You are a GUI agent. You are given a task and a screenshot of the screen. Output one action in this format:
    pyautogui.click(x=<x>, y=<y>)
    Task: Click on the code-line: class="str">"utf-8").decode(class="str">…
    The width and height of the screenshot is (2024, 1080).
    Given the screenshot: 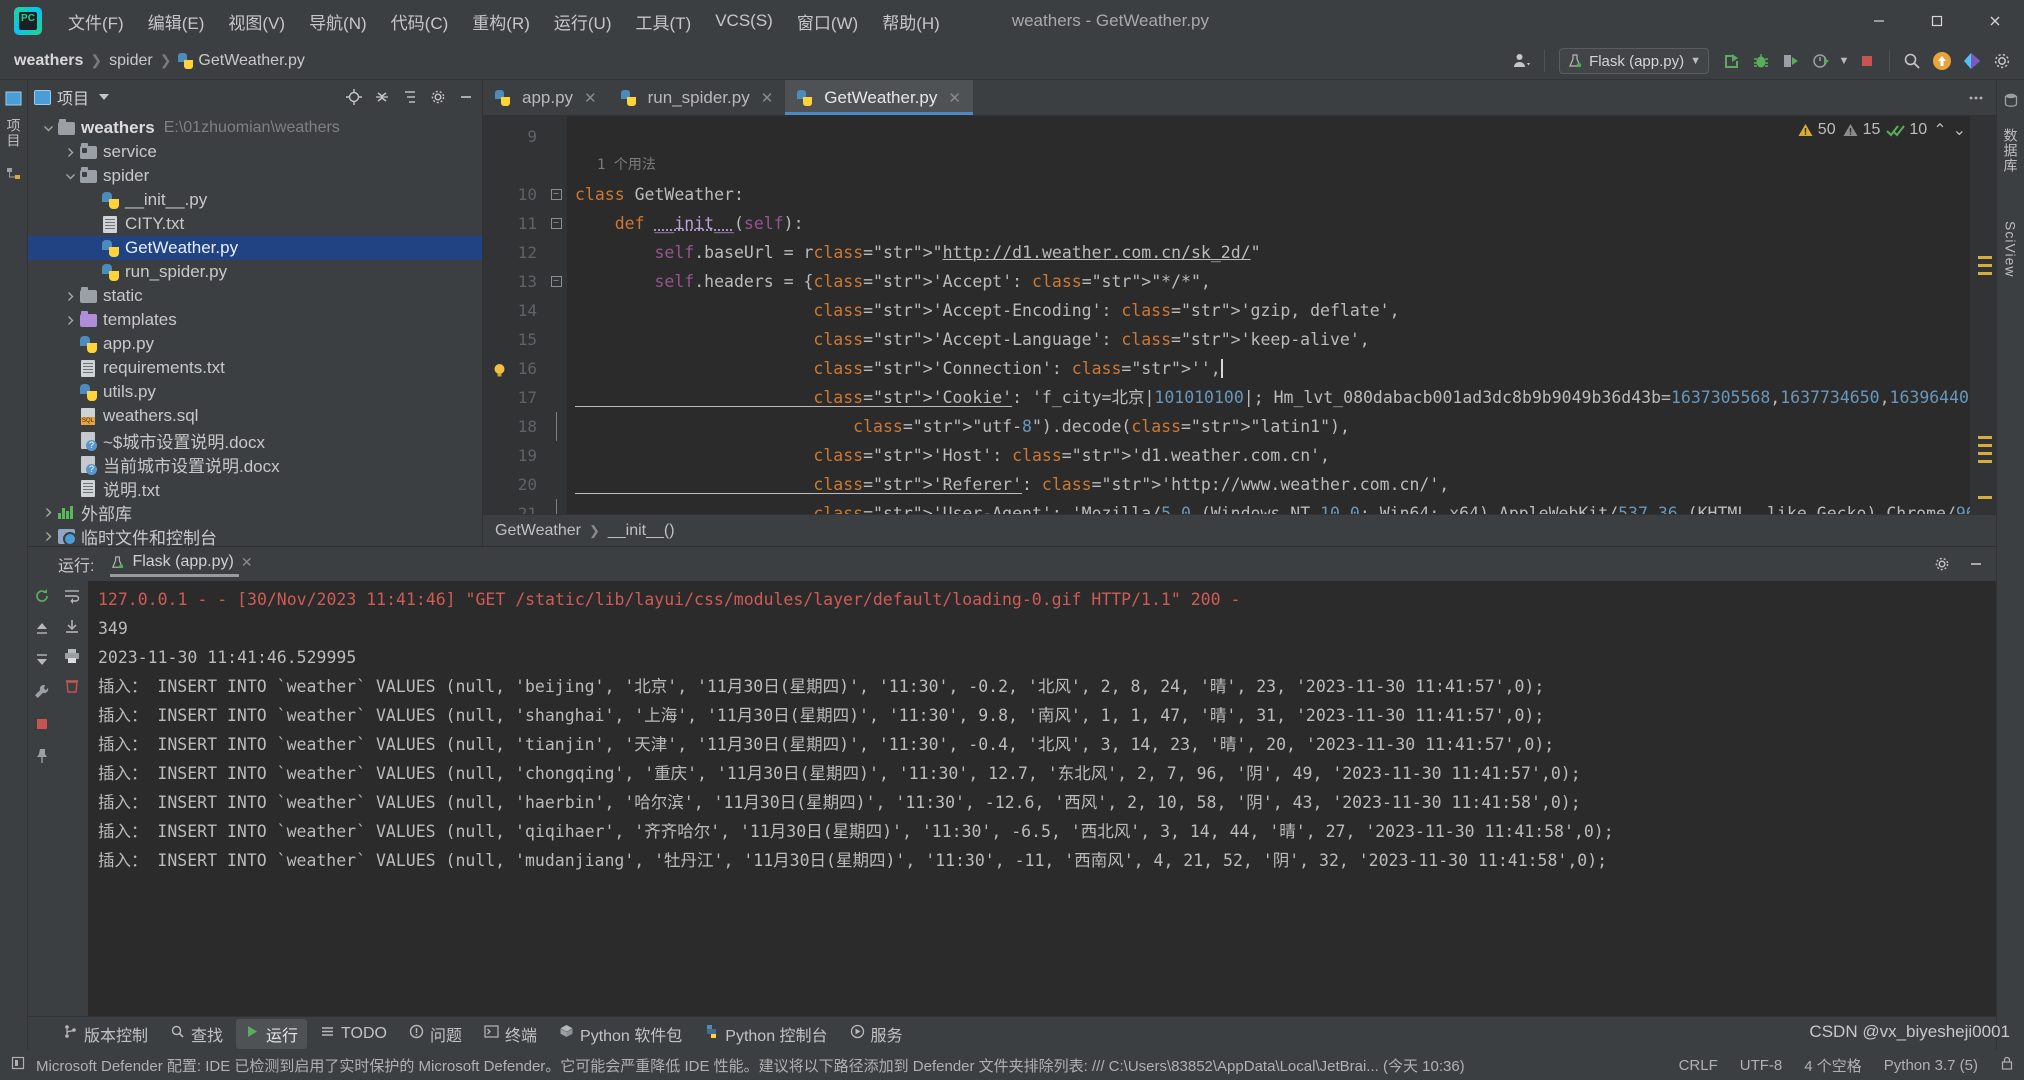 What is the action you would take?
    pyautogui.click(x=1268, y=426)
    